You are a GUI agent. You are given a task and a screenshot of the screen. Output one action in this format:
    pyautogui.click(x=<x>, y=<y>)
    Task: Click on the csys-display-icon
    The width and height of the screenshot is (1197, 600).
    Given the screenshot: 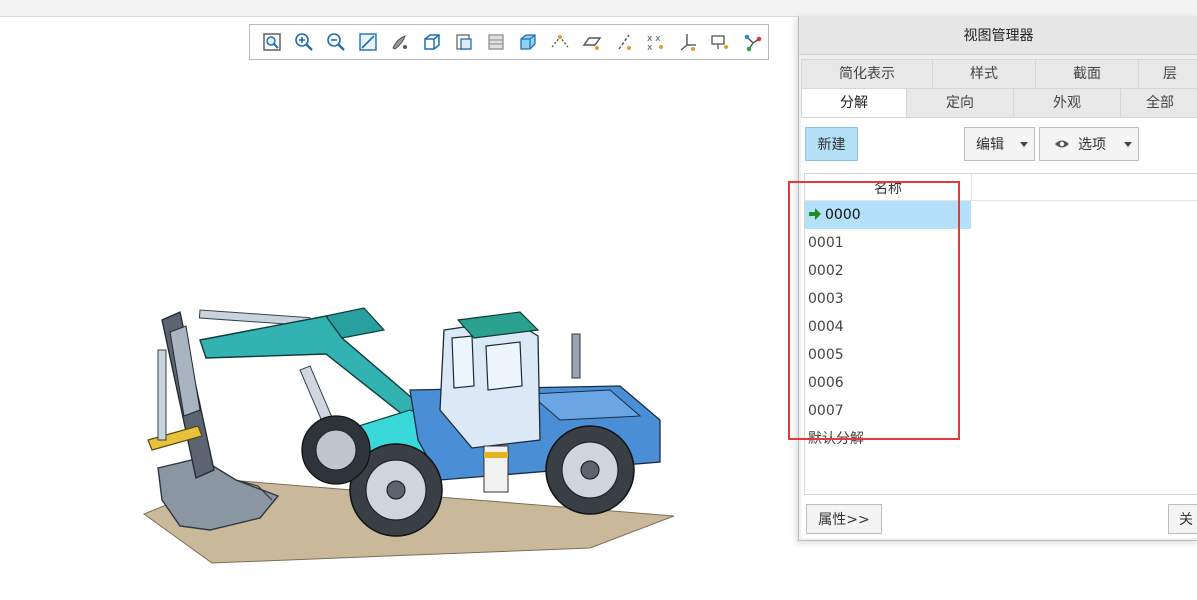 What is the action you would take?
    pyautogui.click(x=688, y=42)
    